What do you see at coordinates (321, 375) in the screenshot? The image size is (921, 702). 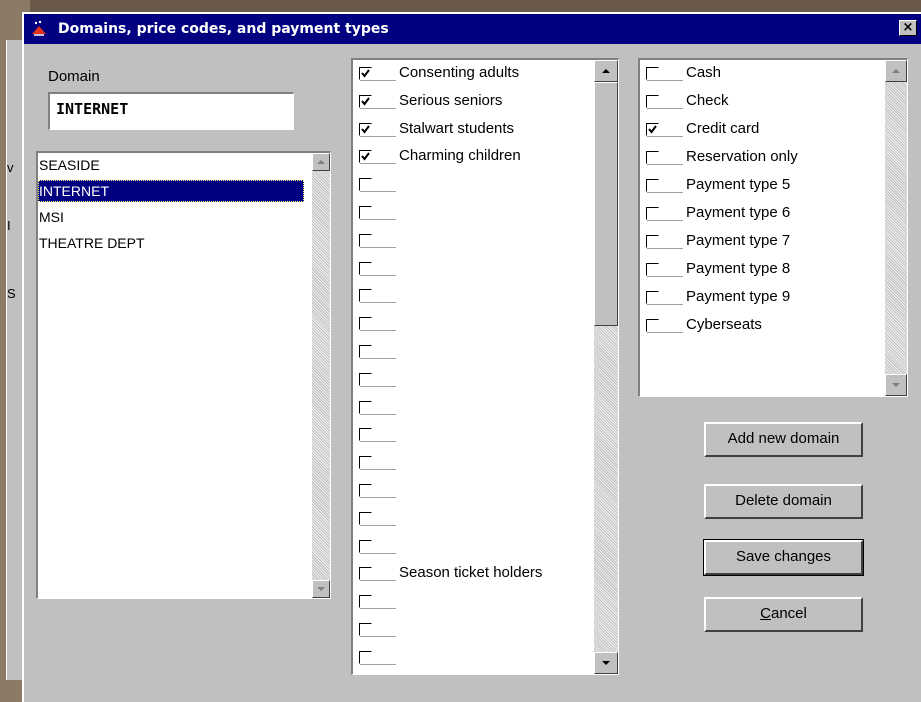 I see `domain-list-scrollbar` at bounding box center [321, 375].